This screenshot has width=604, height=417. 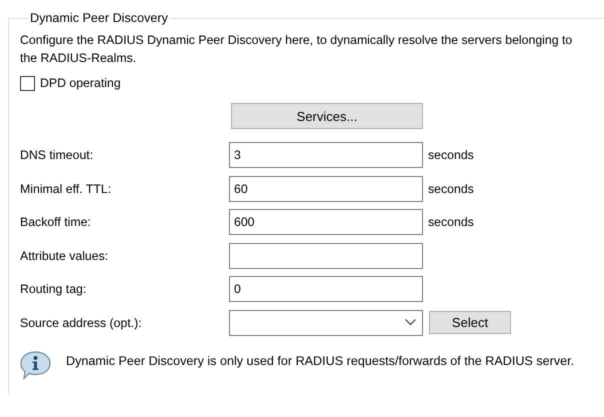 What do you see at coordinates (80, 83) in the screenshot?
I see `checkbox-label: DPD operating` at bounding box center [80, 83].